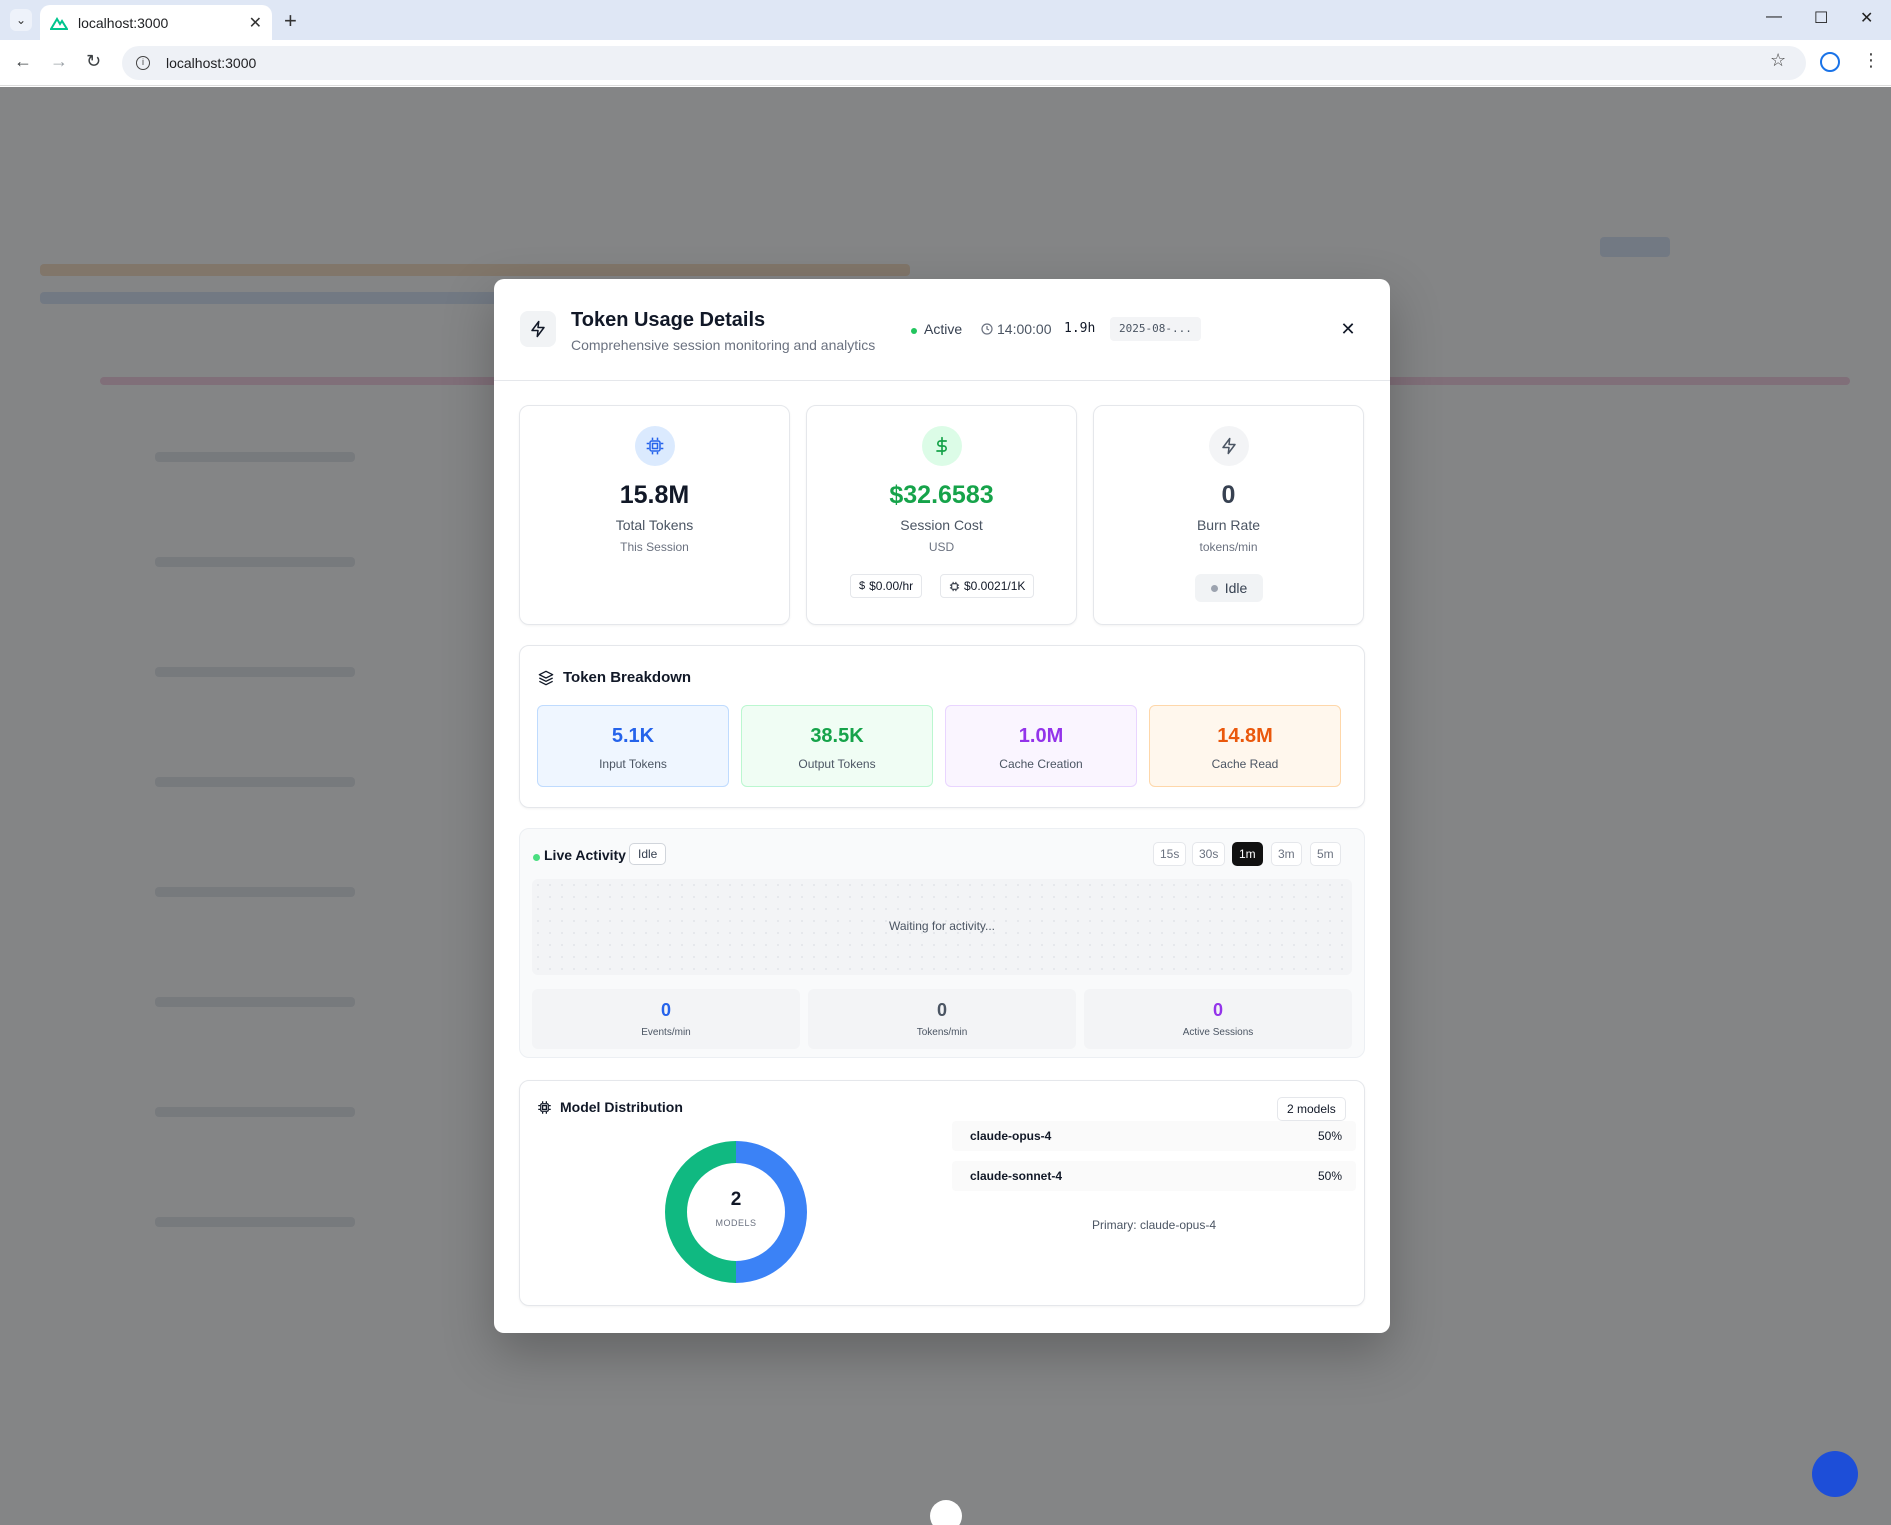  I want to click on forward-arrow-icon: →, so click(59, 61).